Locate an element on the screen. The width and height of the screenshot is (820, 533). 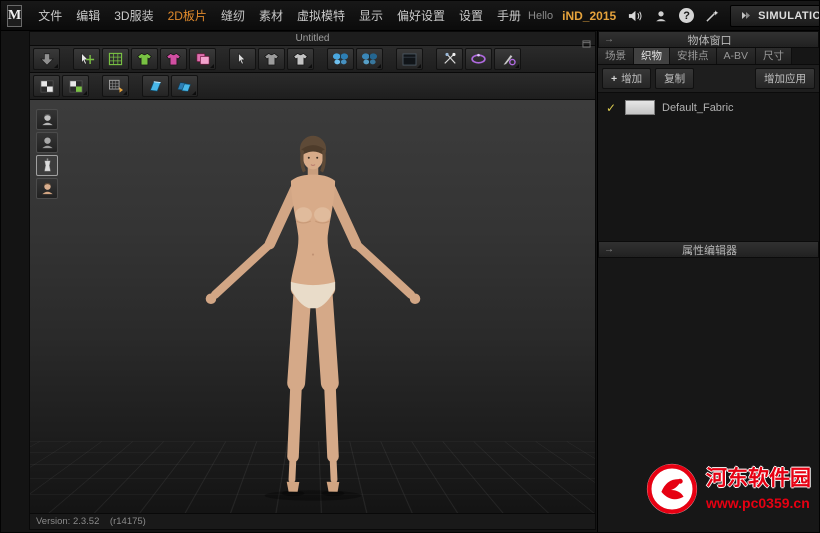
fabric-name-label: Default_Fabric is located at coordinates (698, 107).